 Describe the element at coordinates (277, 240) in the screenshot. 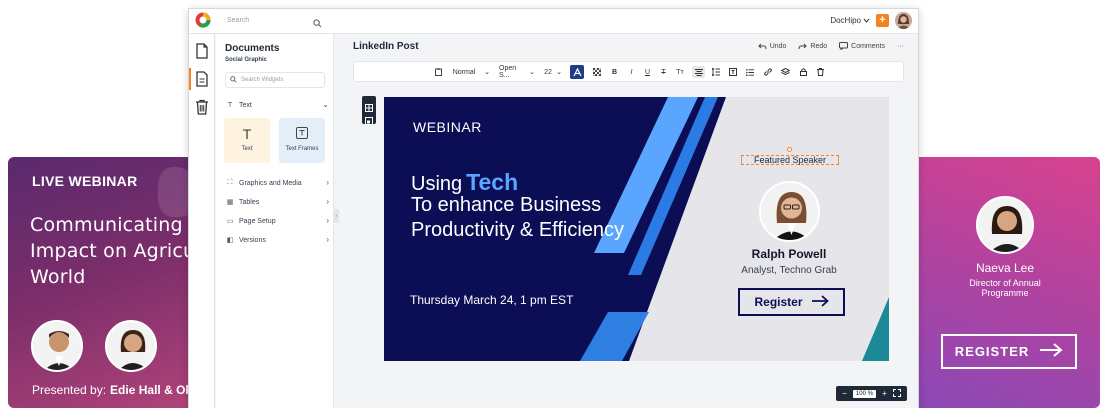

I see `section-versions: ◧ Versions ›` at that location.